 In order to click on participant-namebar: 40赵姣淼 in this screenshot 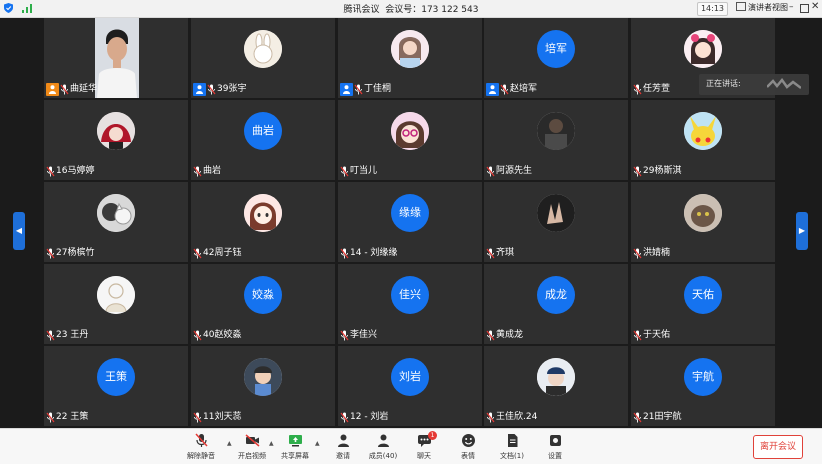, I will do `click(217, 335)`.